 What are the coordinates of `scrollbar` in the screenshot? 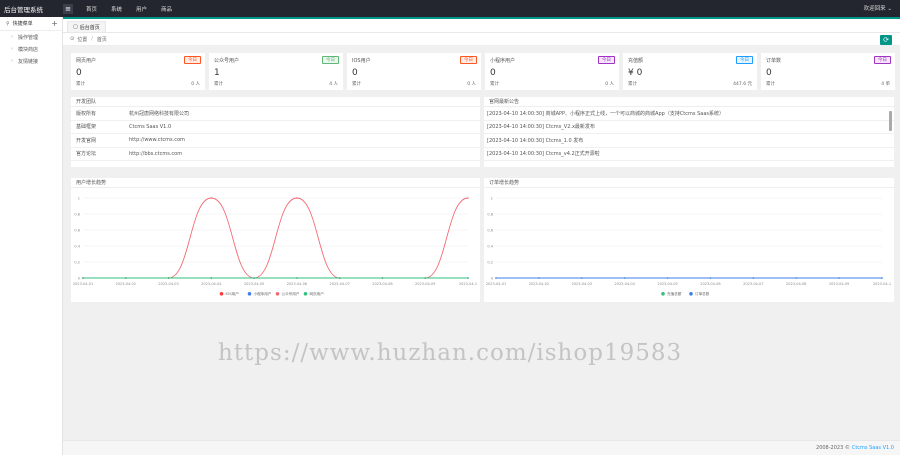 It's located at (890, 121).